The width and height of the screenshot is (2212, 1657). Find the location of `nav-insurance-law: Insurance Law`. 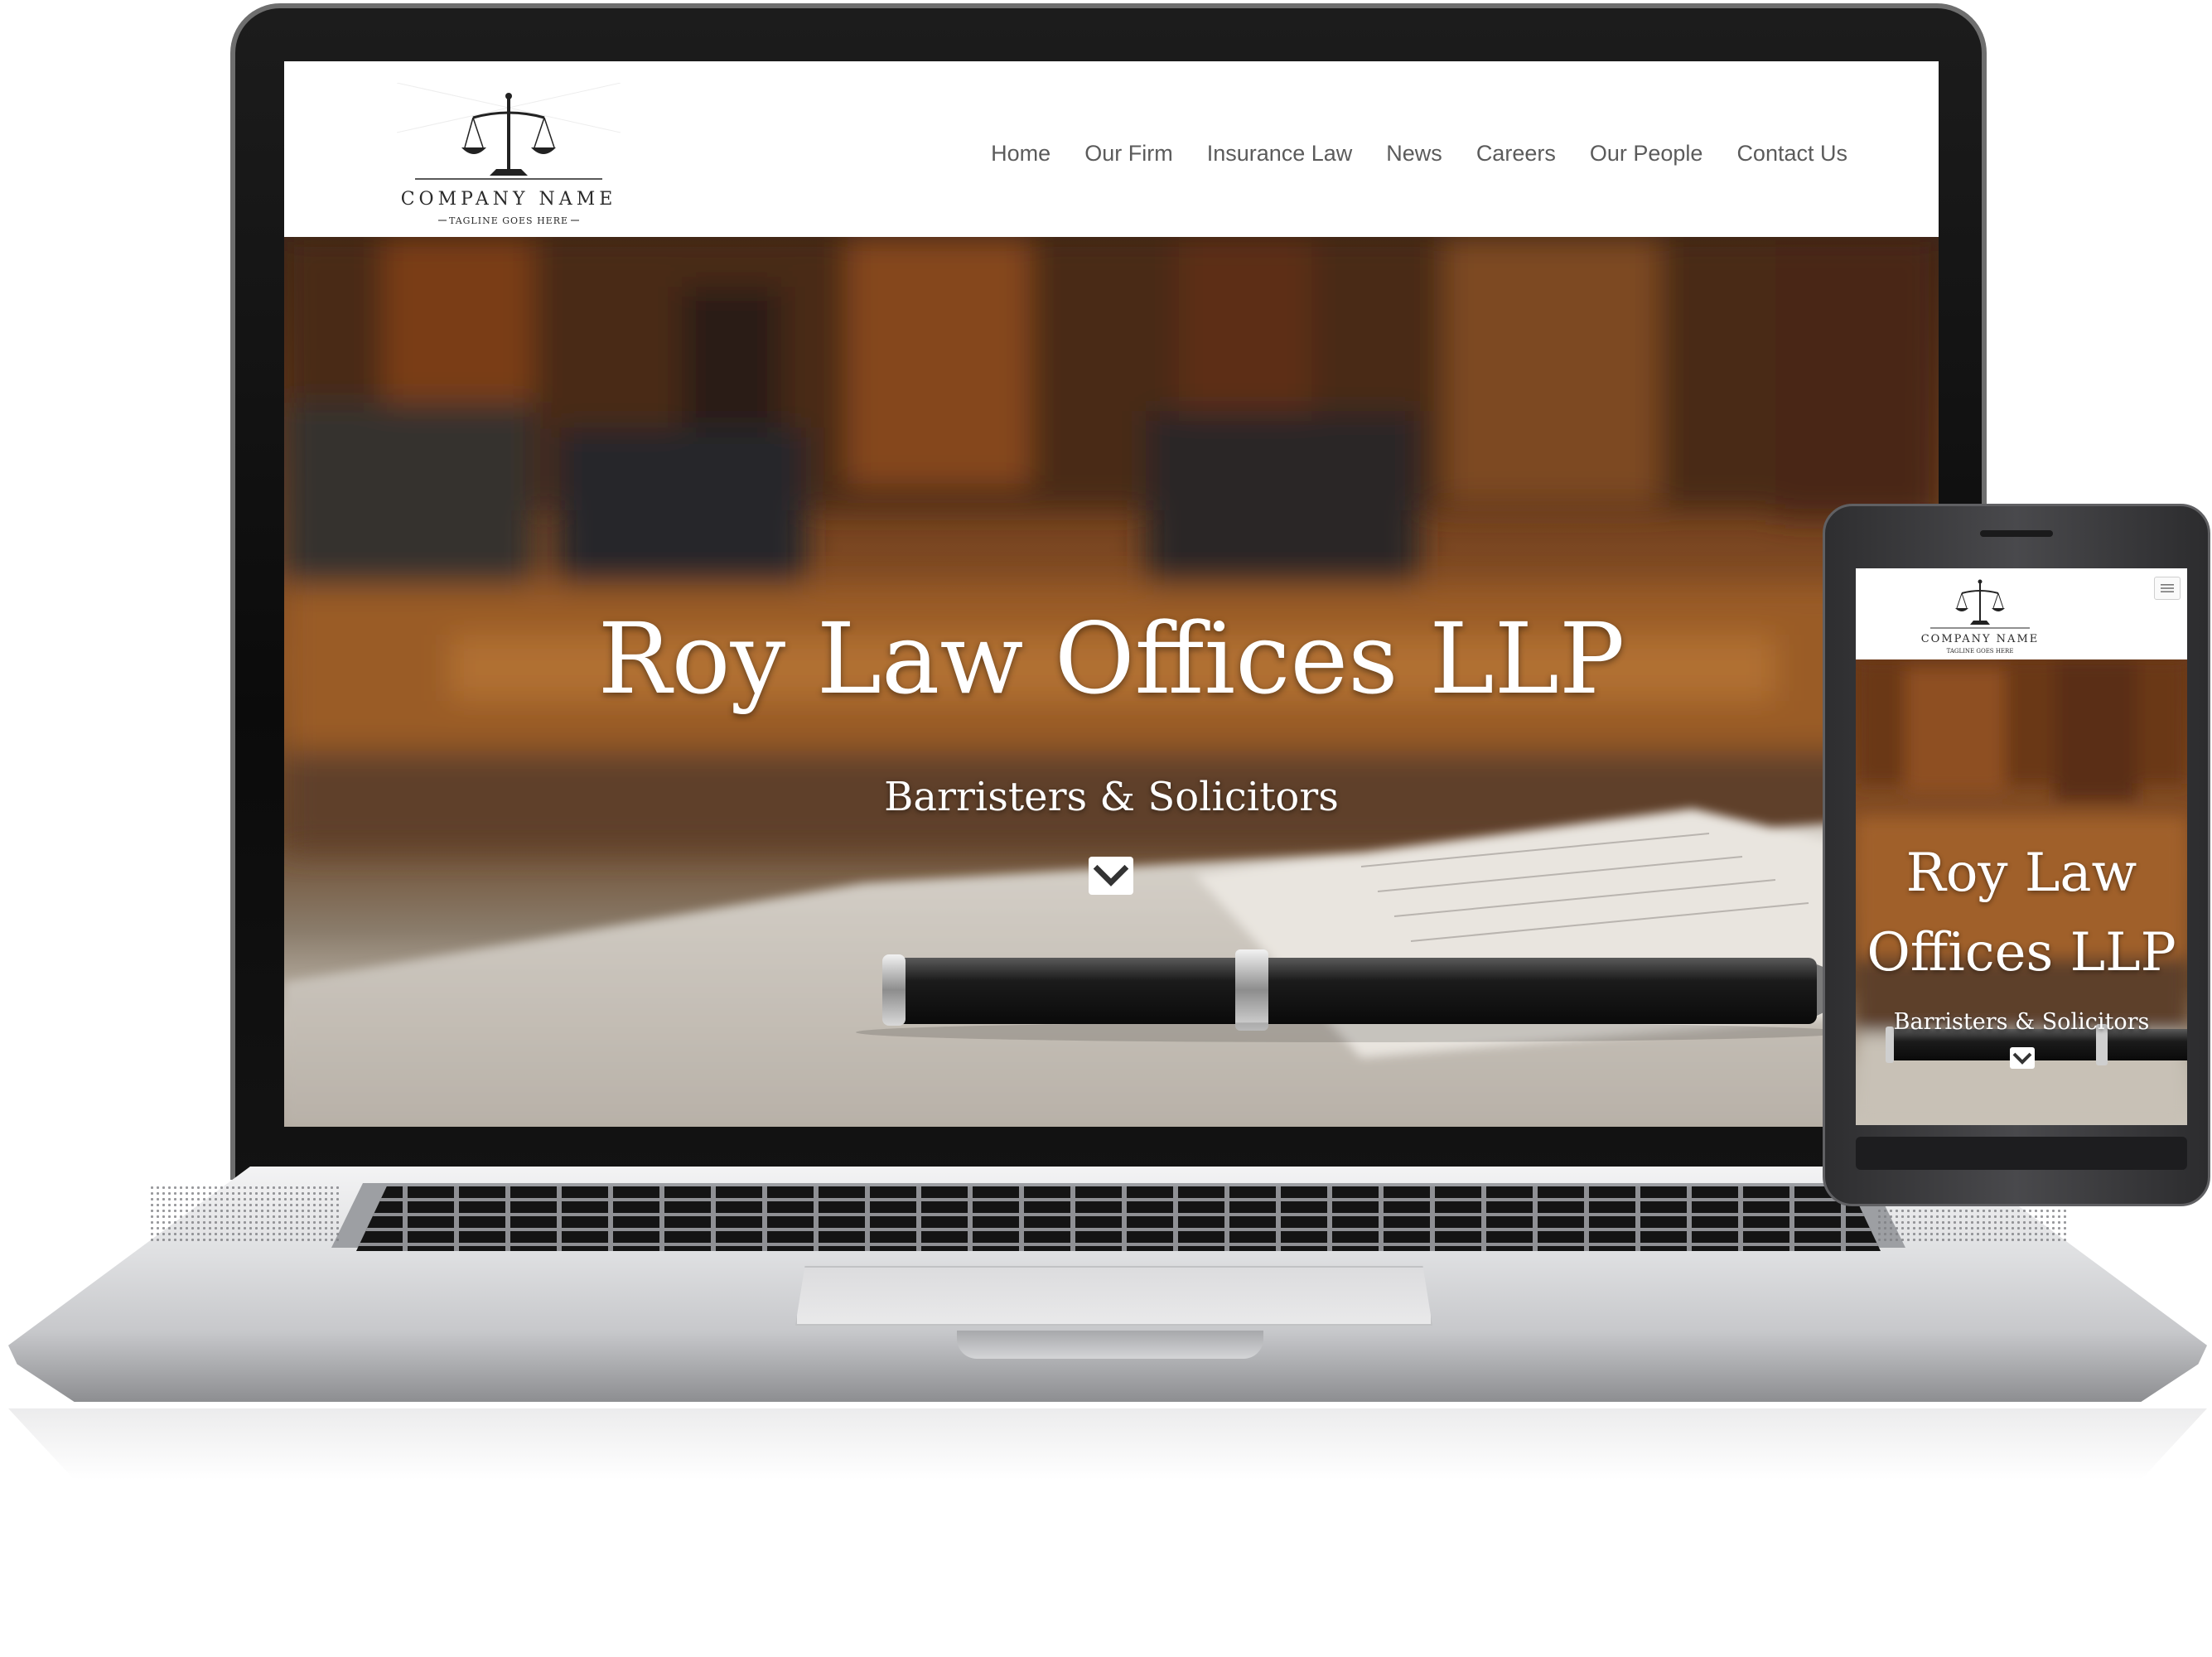

nav-insurance-law: Insurance Law is located at coordinates (1280, 154).